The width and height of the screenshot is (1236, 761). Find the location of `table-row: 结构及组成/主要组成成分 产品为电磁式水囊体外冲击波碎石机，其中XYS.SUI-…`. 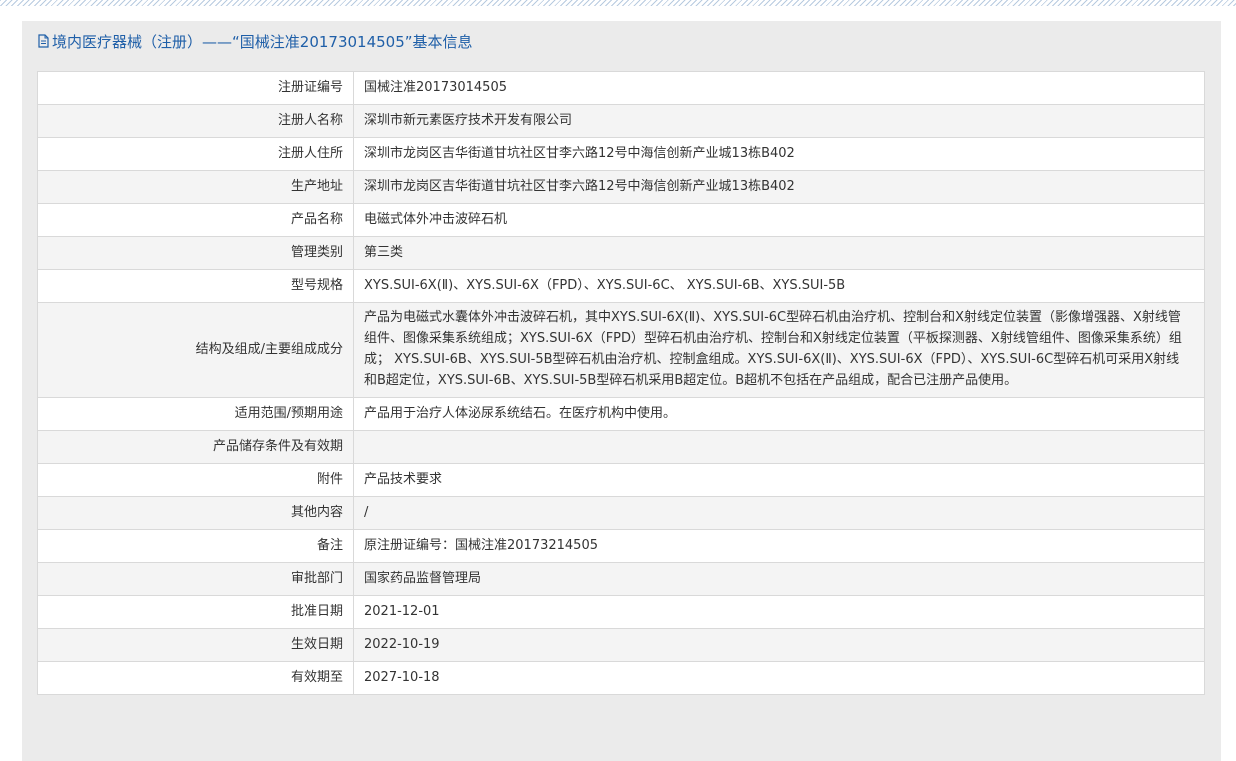

table-row: 结构及组成/主要组成成分 产品为电磁式水囊体外冲击波碎石机，其中XYS.SUI-… is located at coordinates (621, 350).